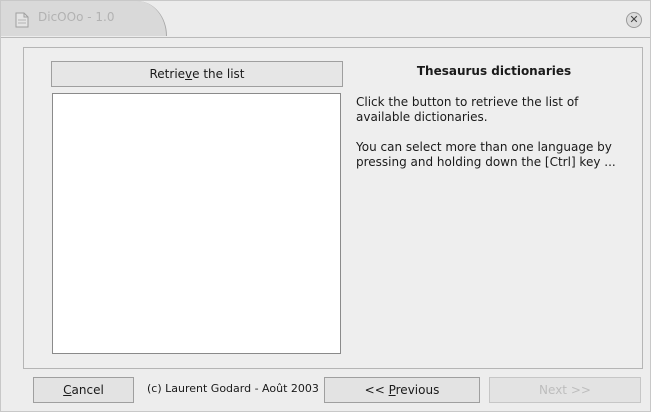 The height and width of the screenshot is (412, 651). Describe the element at coordinates (634, 20) in the screenshot. I see `close-icon: ✕` at that location.